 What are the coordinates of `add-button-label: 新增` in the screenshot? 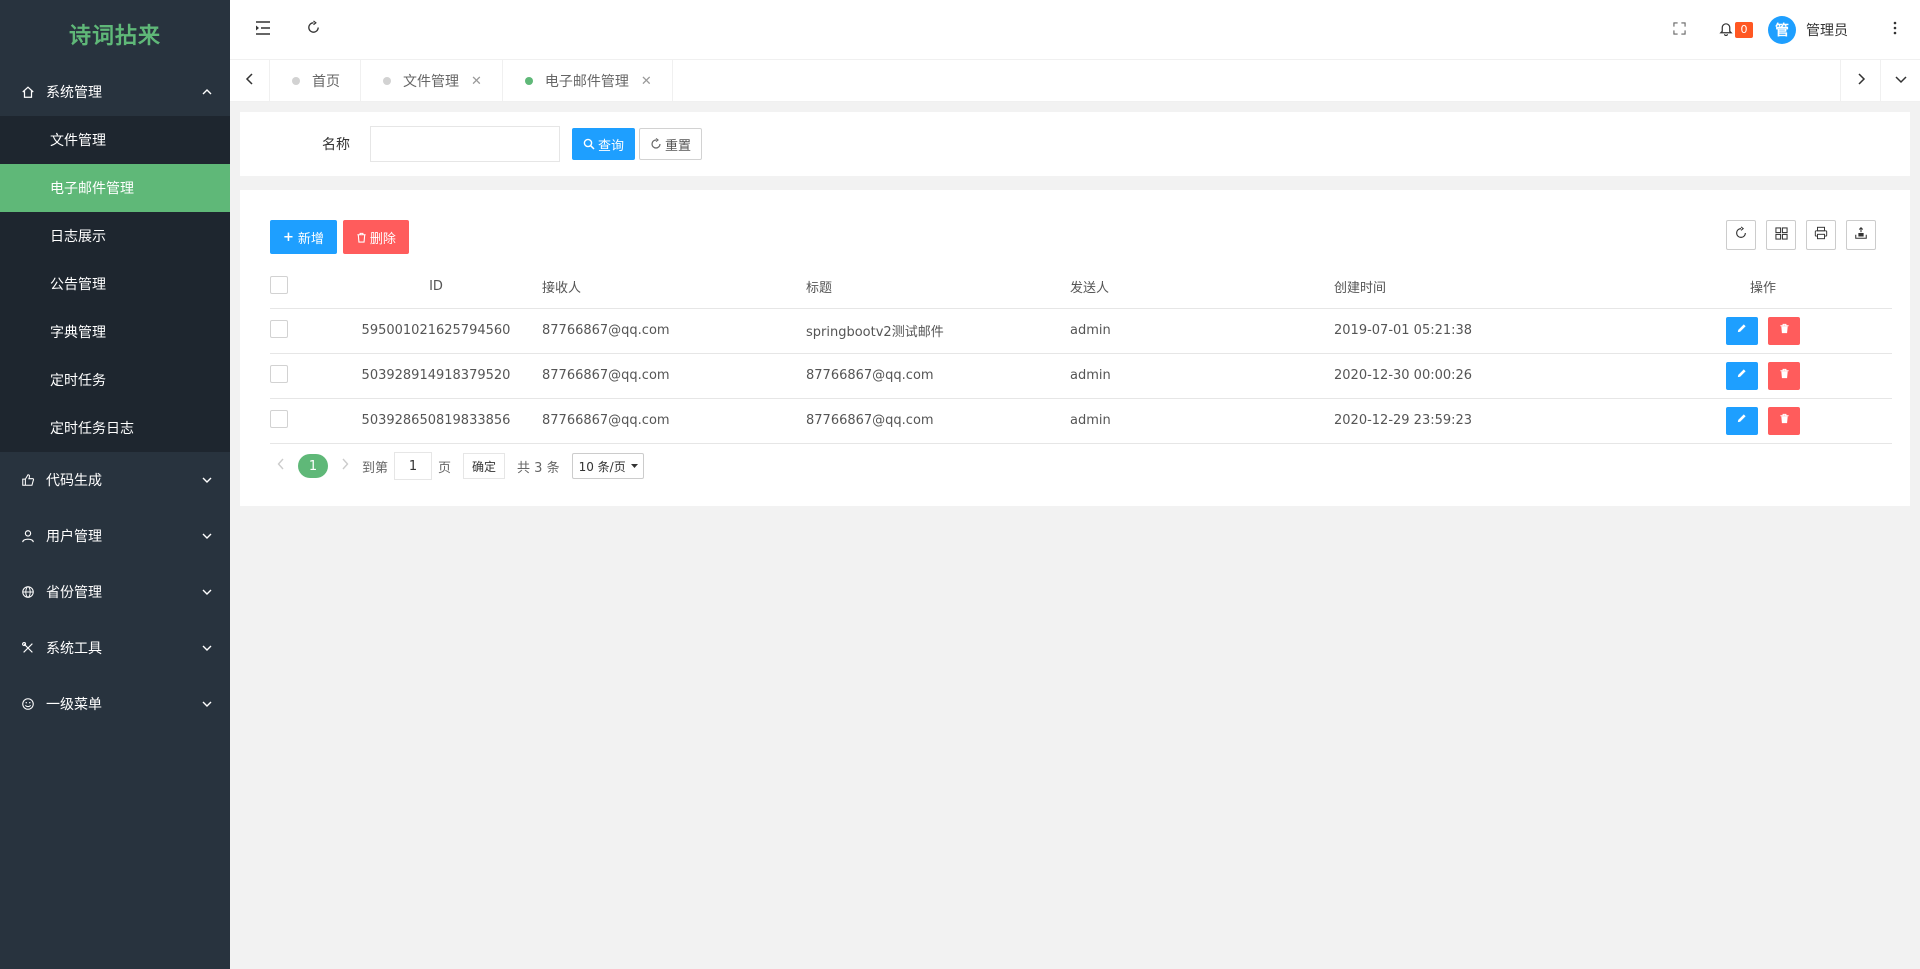 It's located at (310, 239).